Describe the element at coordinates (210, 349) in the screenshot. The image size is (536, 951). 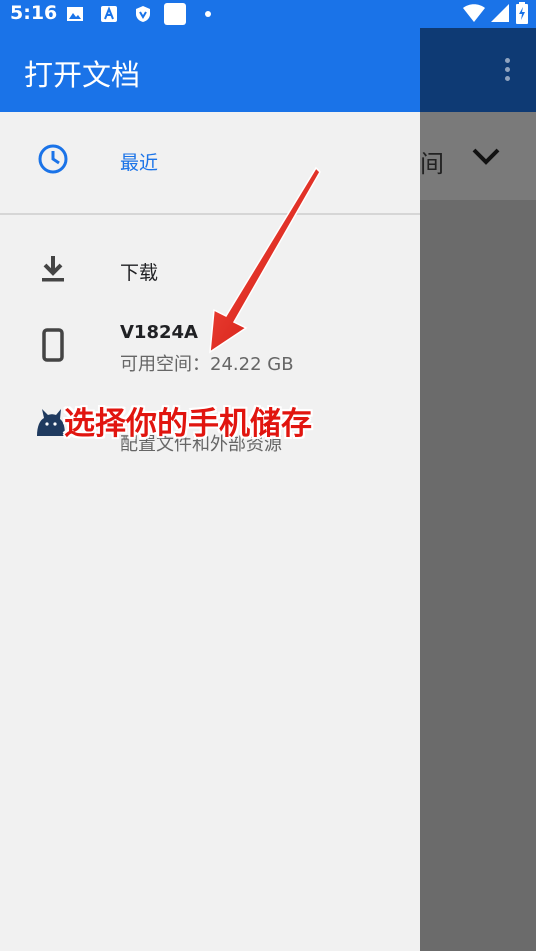
I see `drawer-item-device-storage: V1824A 可用空间：24.22 GB` at that location.